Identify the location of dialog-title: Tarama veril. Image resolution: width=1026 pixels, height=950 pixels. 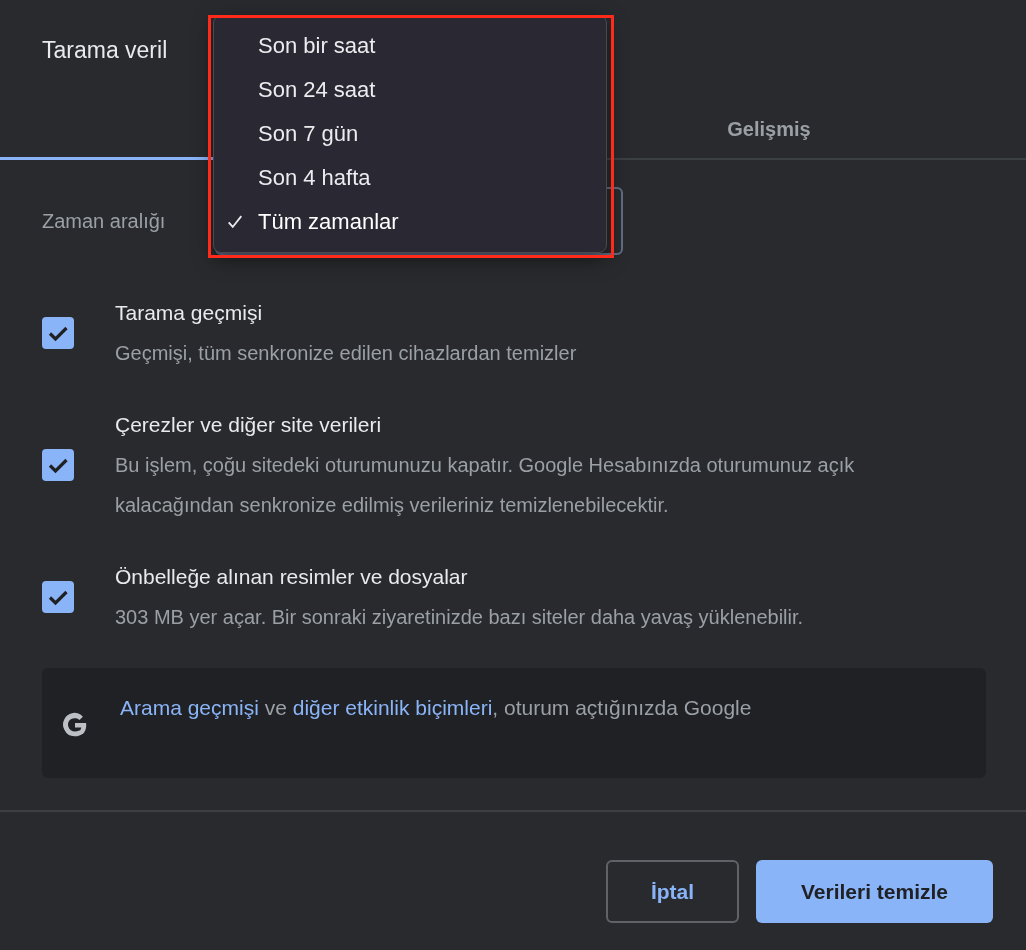
(105, 50).